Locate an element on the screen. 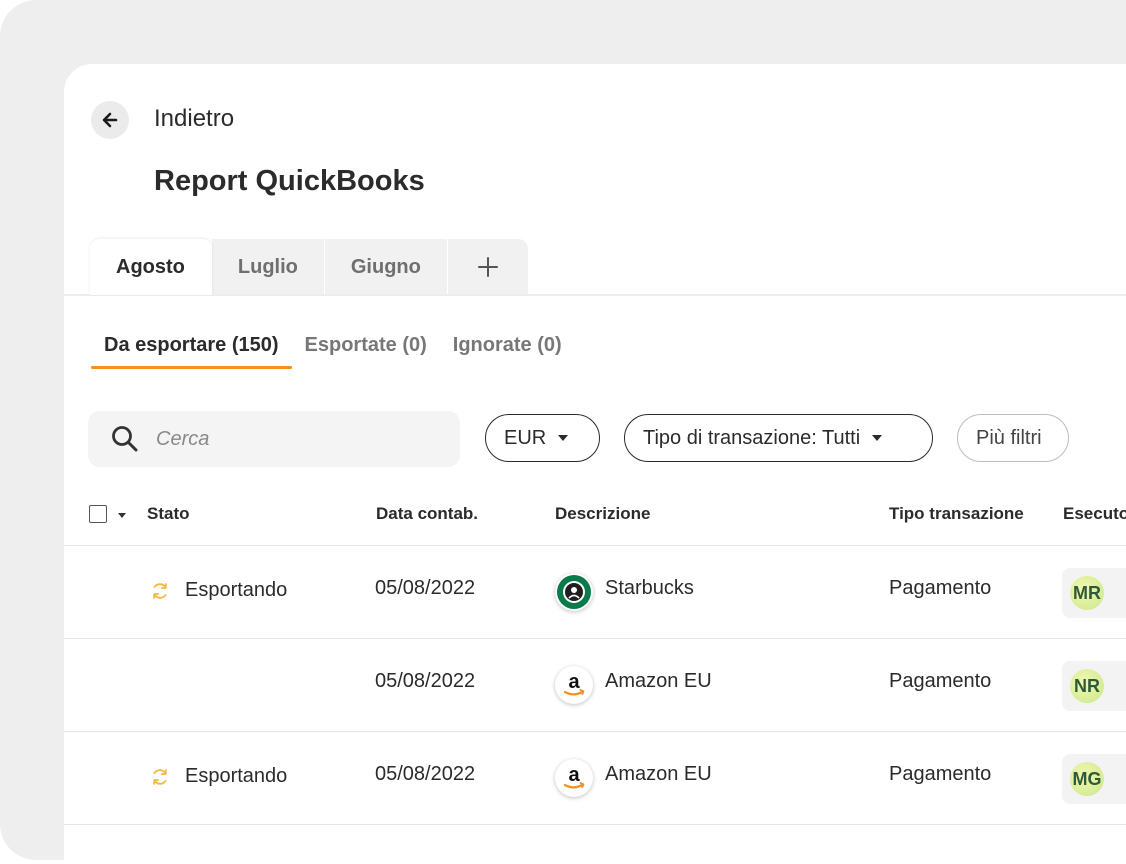 The width and height of the screenshot is (1126, 864). more-filters-label: Più filtri is located at coordinates (1009, 437).